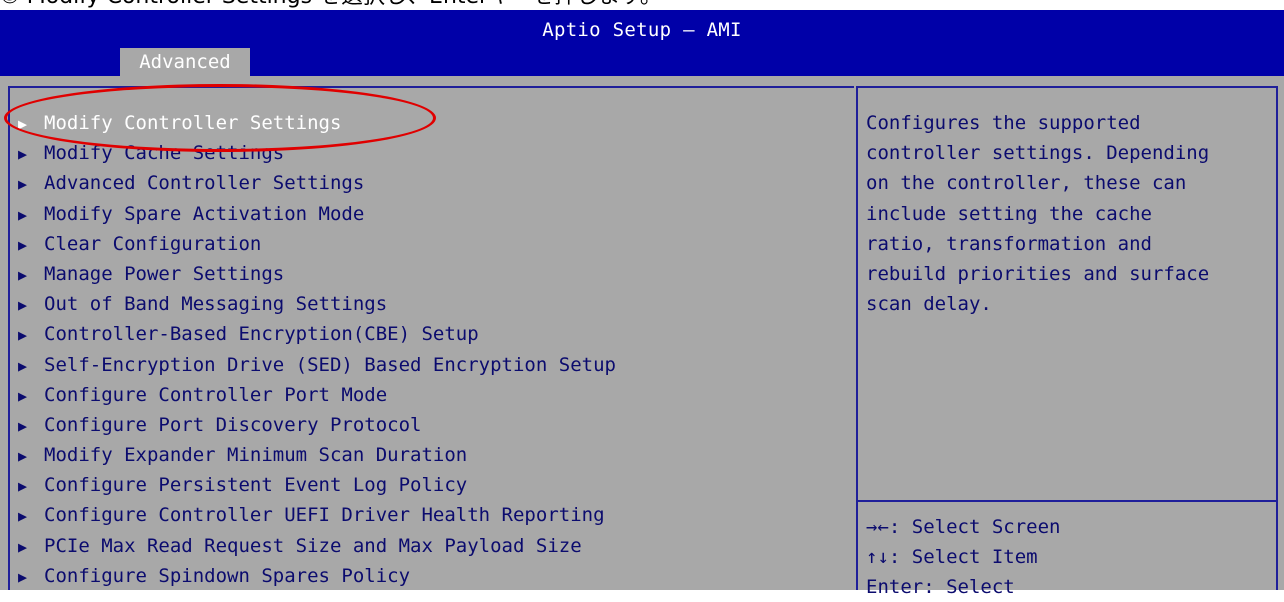 This screenshot has width=1284, height=602. Describe the element at coordinates (216, 394) in the screenshot. I see `menu-item-label: Configure Controller Port Mode` at that location.